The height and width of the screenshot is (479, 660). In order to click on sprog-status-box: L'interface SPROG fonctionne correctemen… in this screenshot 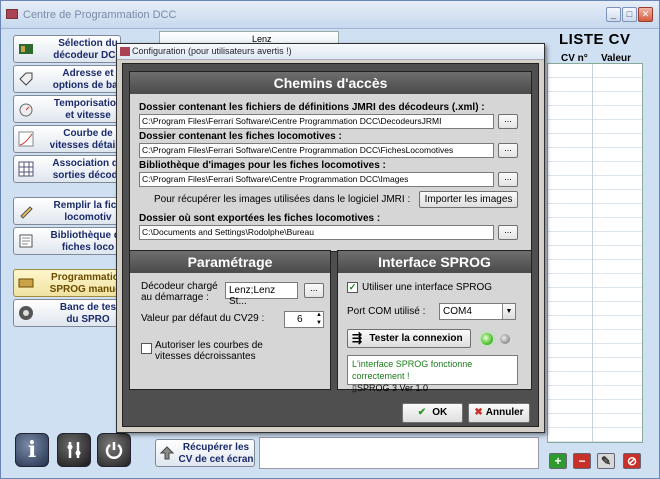, I will do `click(432, 374)`.